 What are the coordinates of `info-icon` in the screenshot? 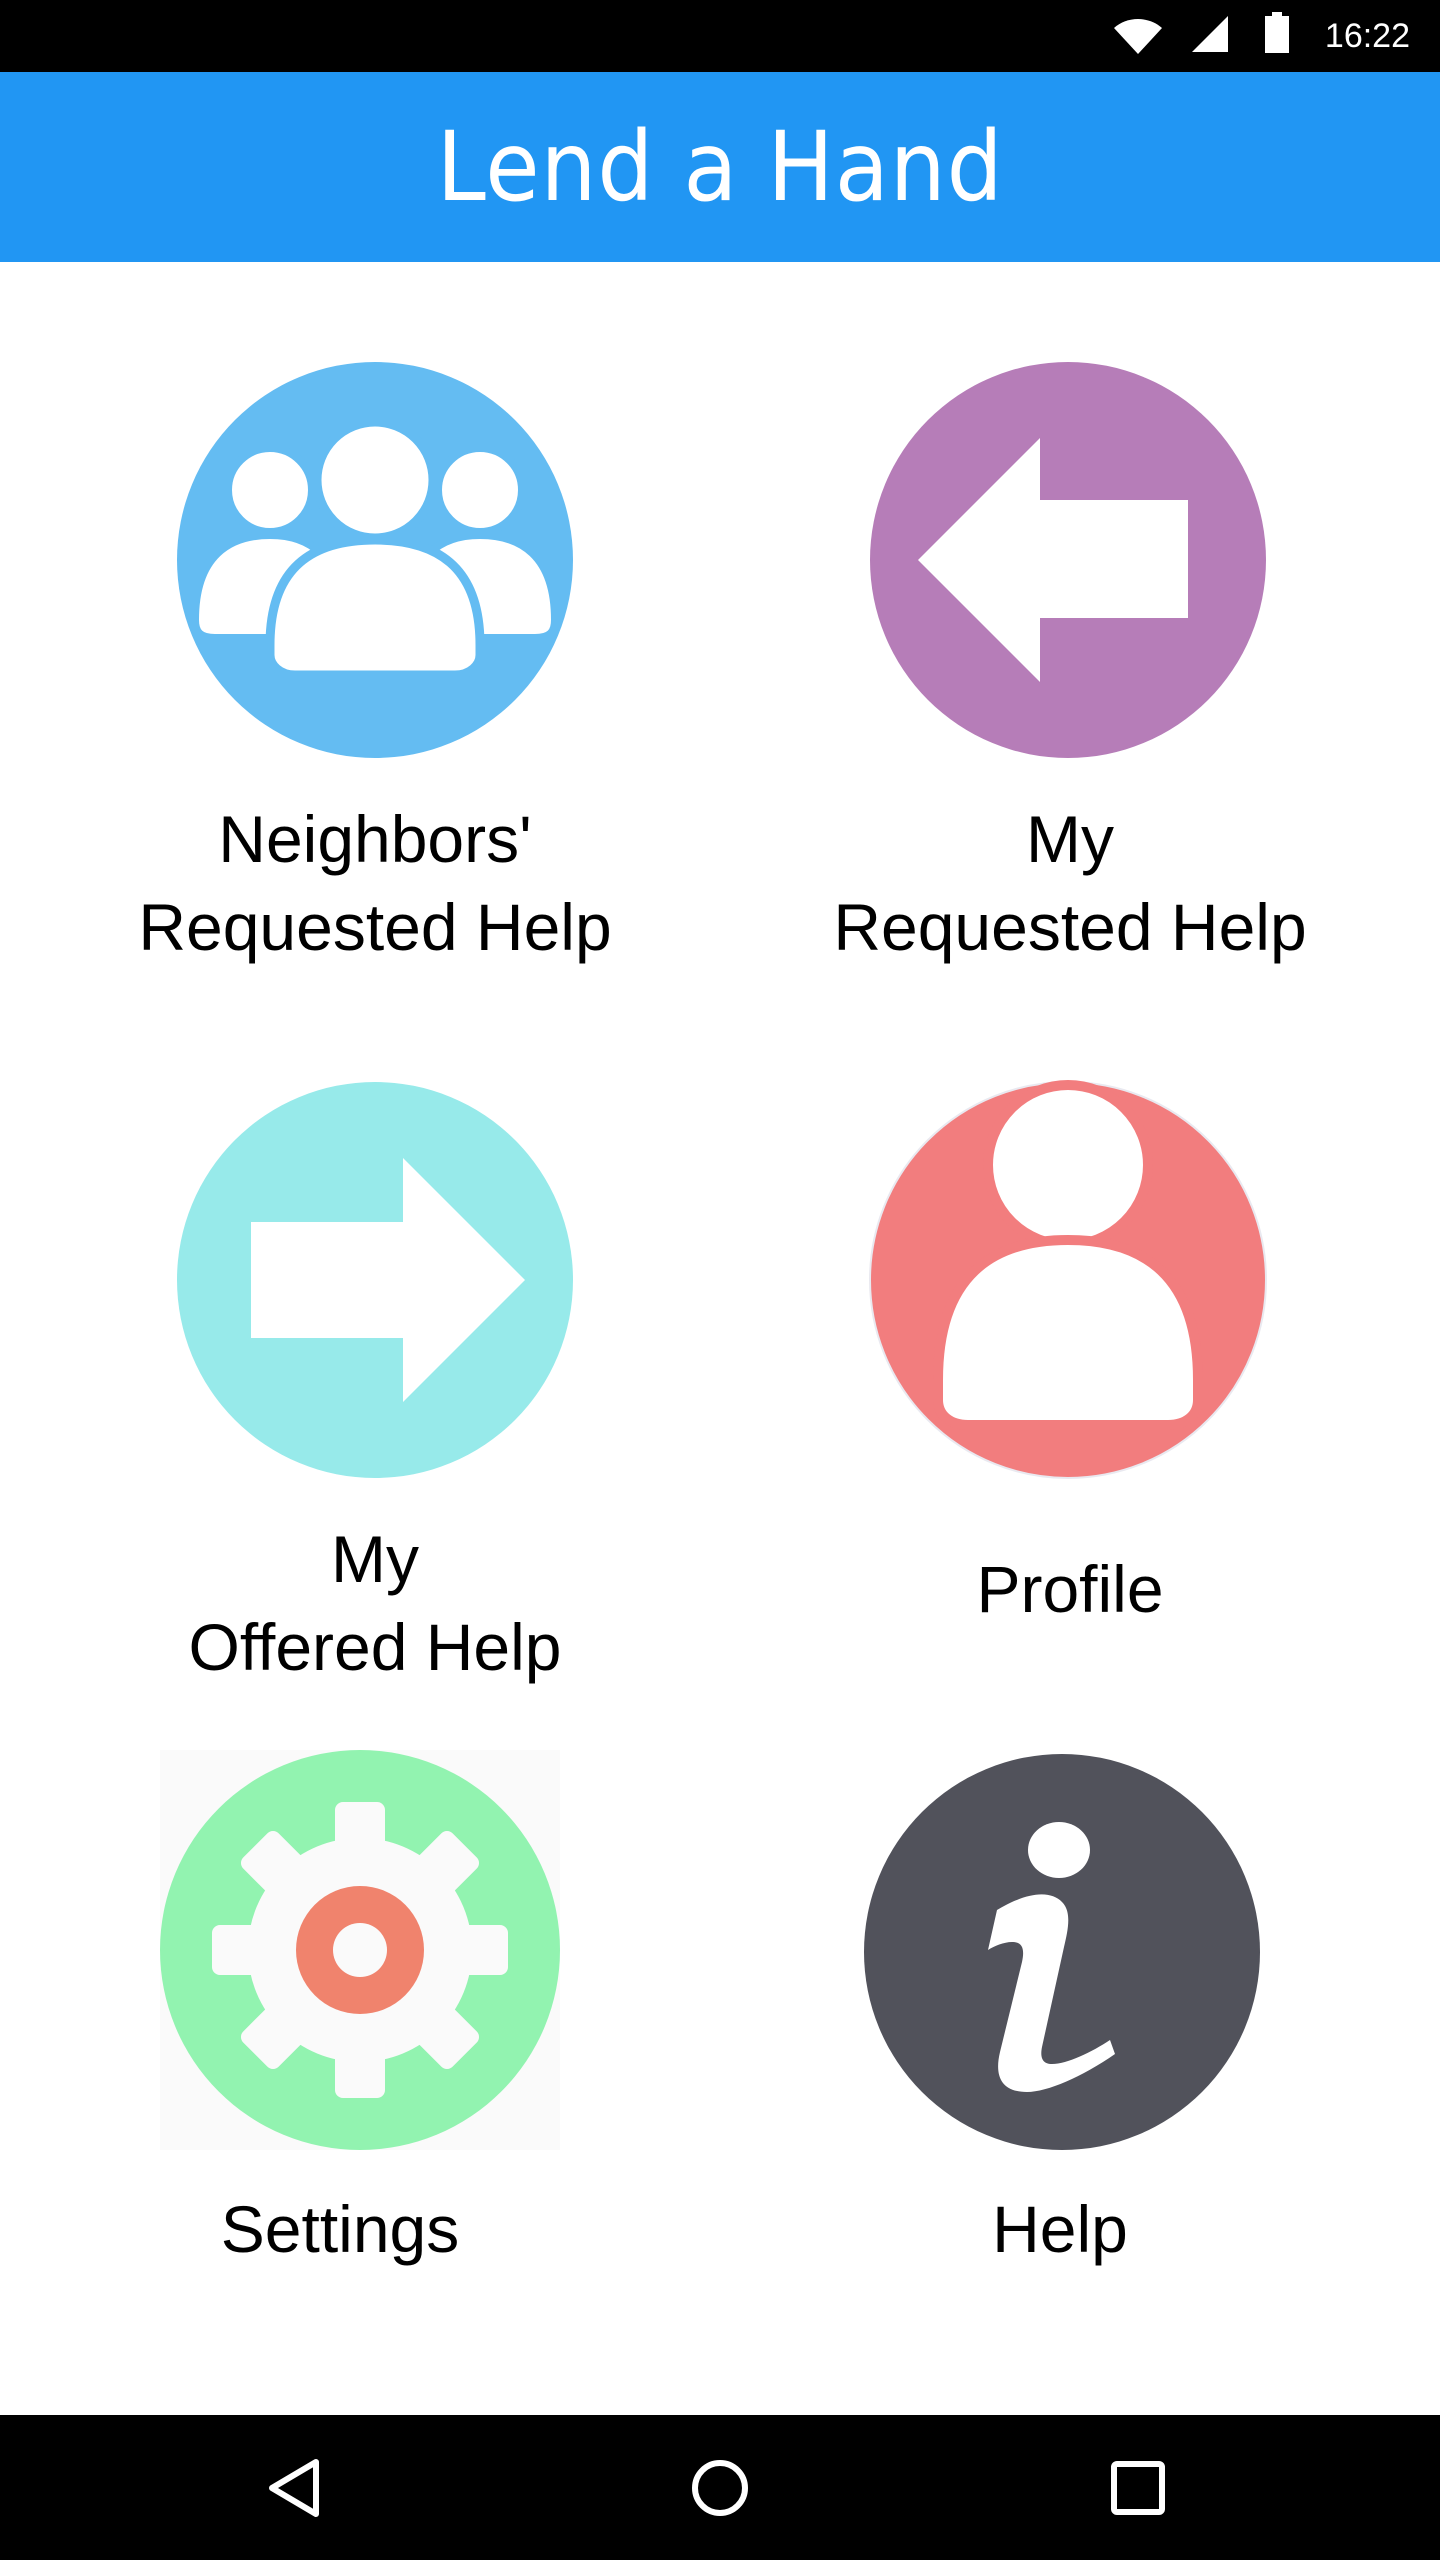 It's located at (1062, 1952).